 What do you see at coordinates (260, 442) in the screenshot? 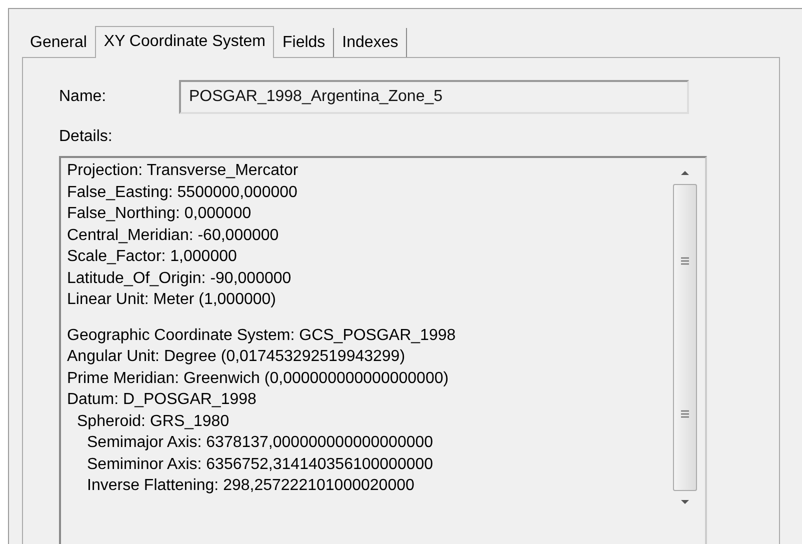
I see `detail-line: Semimajor Axis: 6378137,000000000000000000` at bounding box center [260, 442].